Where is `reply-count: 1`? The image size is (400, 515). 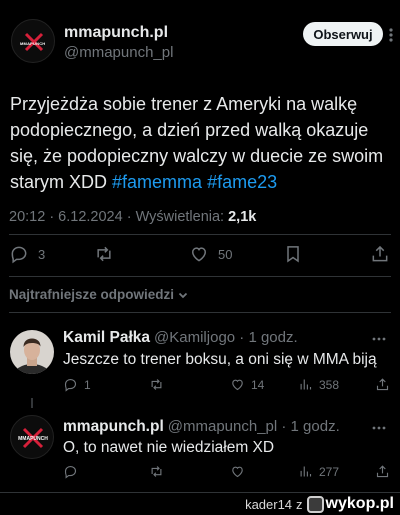 reply-count: 1 is located at coordinates (87, 384).